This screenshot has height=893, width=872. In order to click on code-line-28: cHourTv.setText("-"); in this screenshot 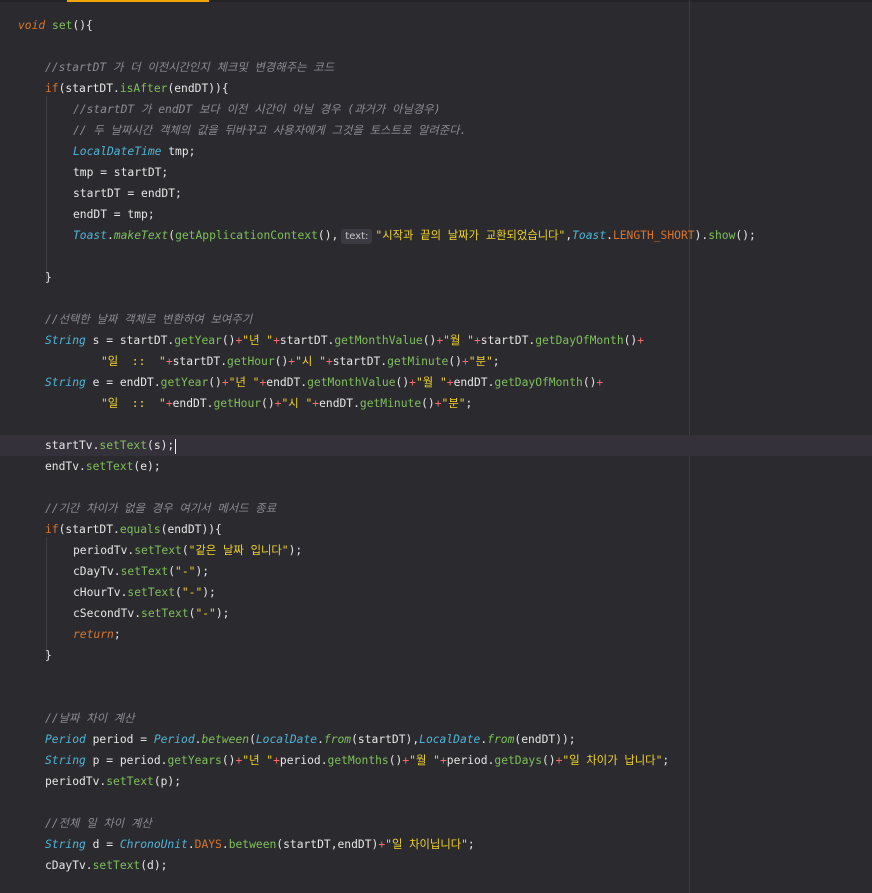, I will do `click(436, 592)`.